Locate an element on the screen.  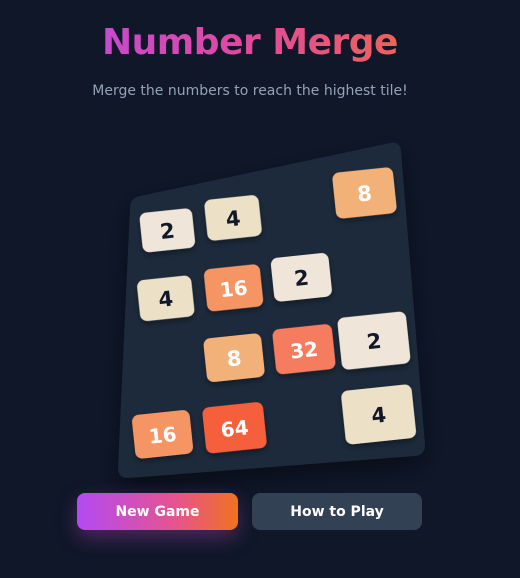
tile-32: 32 is located at coordinates (304, 349).